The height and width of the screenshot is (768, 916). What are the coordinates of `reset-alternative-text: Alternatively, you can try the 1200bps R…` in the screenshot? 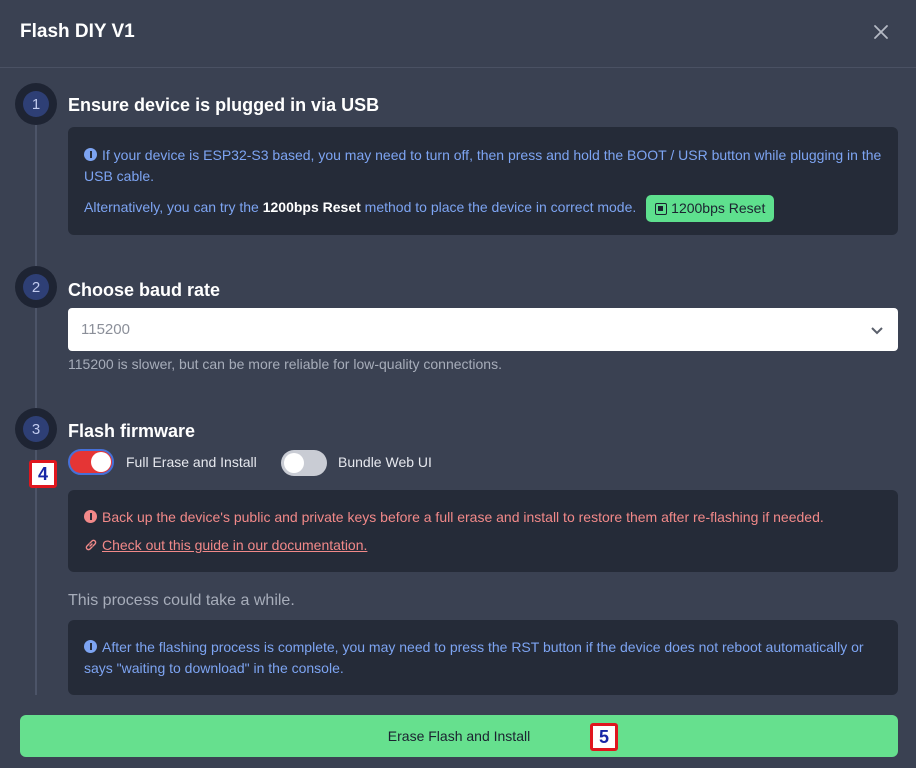 It's located at (483, 208).